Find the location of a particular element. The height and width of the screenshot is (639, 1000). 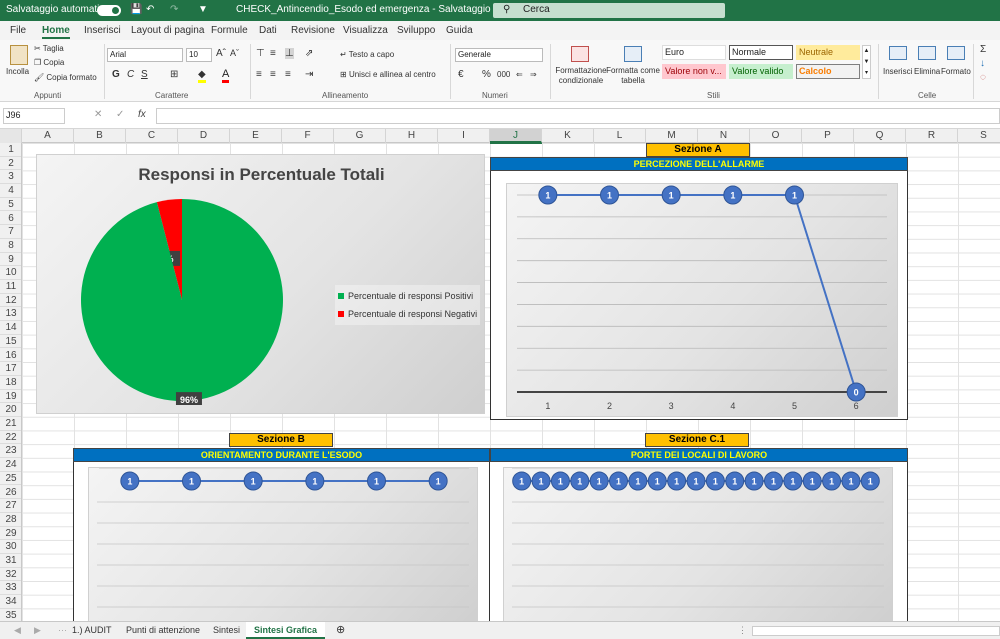

styles-scroll: ▲ ▼ ▾ is located at coordinates (866, 62).